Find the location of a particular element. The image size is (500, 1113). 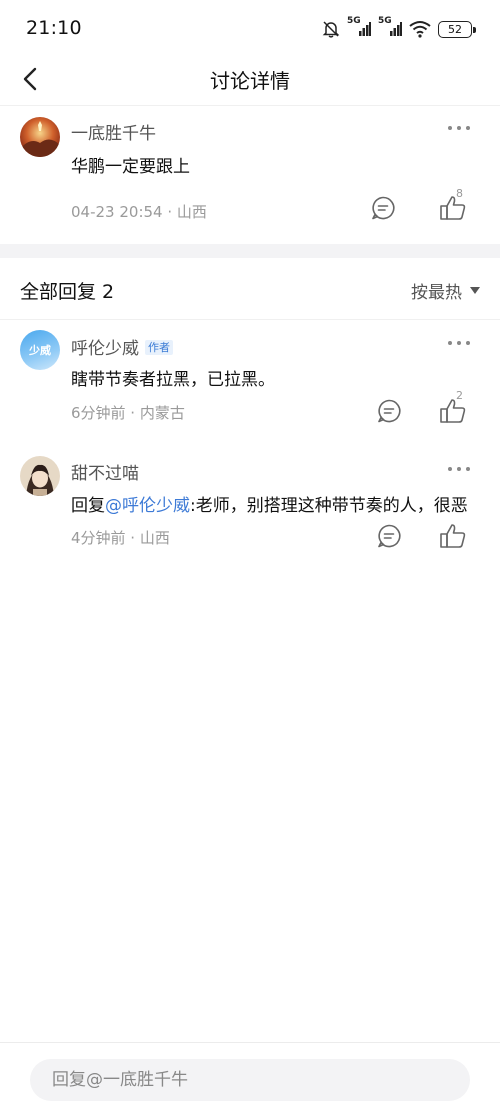

battery-icon: 52 is located at coordinates (457, 29).